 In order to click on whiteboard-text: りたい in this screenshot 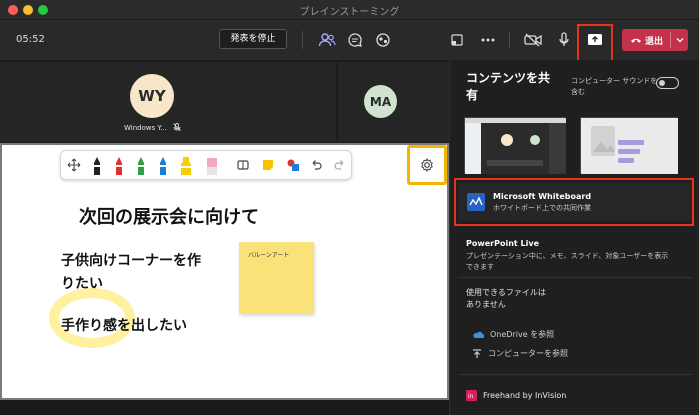, I will do `click(82, 284)`.